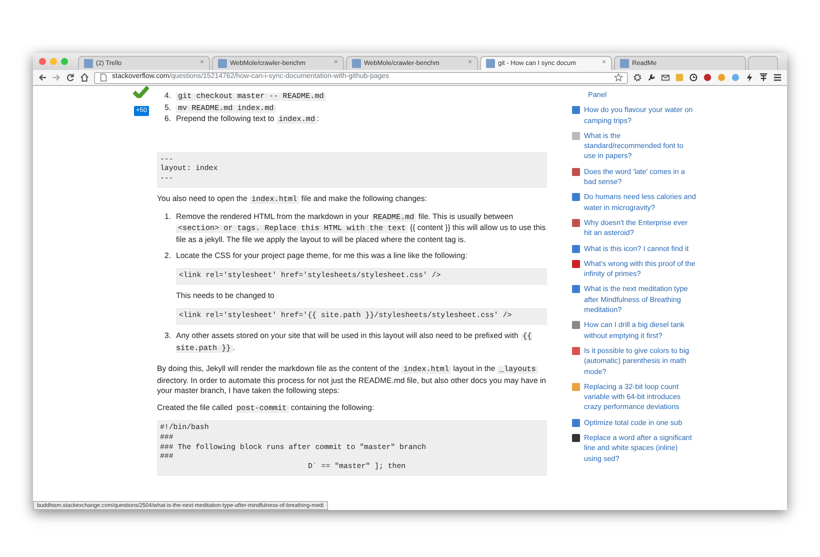 Image resolution: width=820 pixels, height=557 pixels. Describe the element at coordinates (665, 77) in the screenshot. I see `mail-icon` at that location.